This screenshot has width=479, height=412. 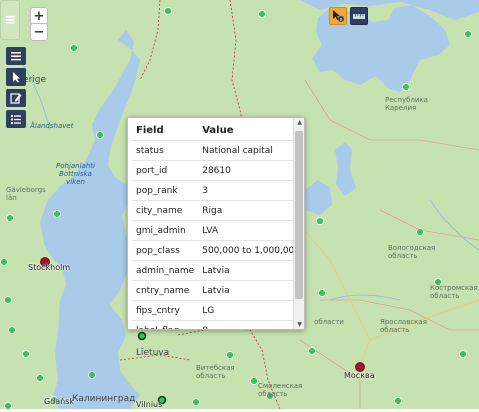 I want to click on field-cell: admin_name, so click(x=165, y=270).